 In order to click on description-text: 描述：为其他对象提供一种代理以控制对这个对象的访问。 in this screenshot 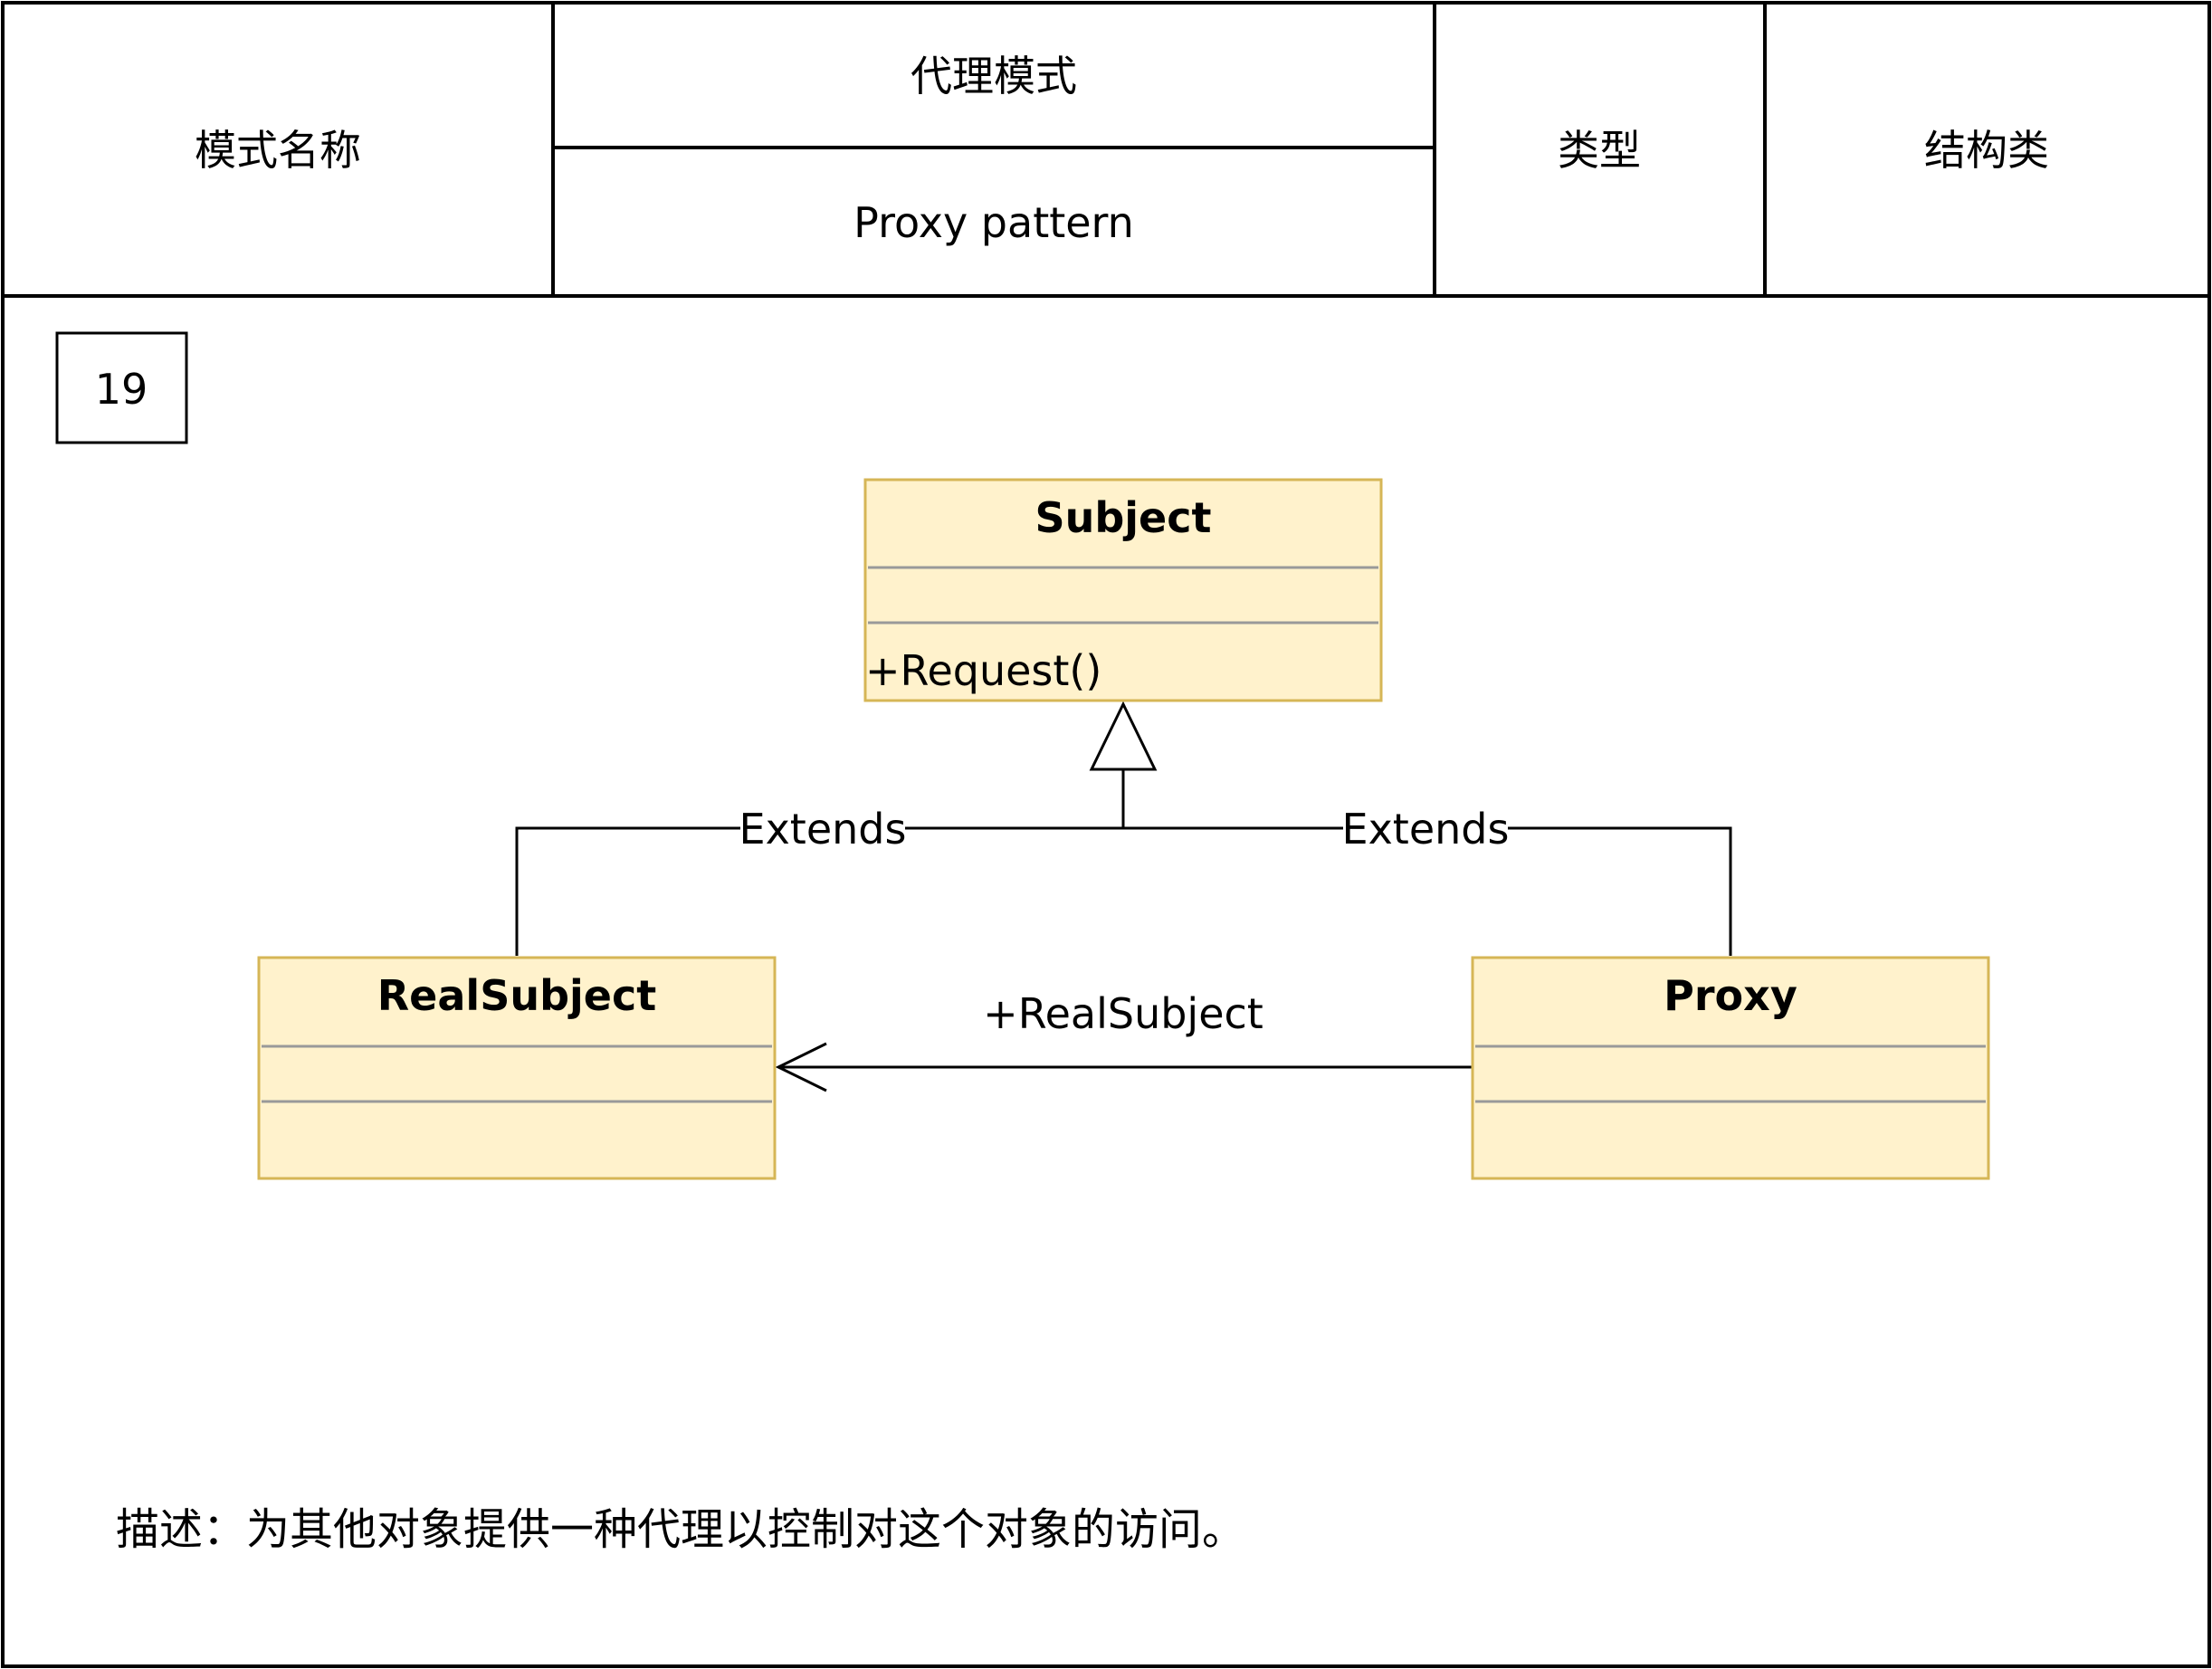, I will do `click(680, 1530)`.